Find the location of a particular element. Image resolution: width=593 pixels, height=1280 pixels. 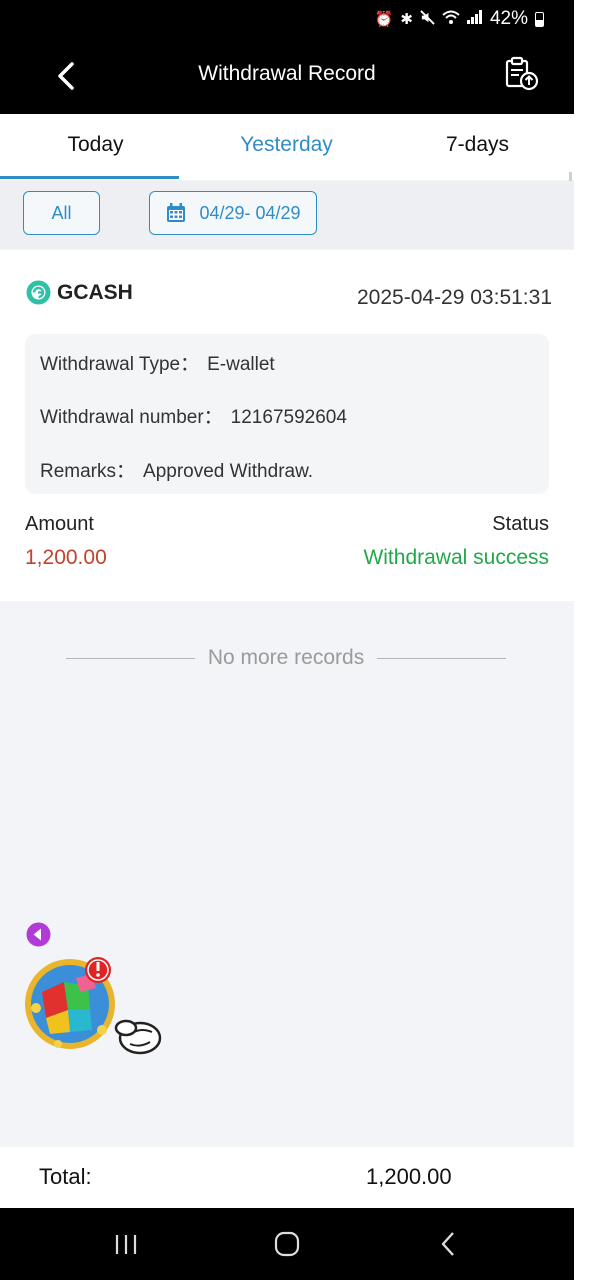

page-title: Withdrawal Record is located at coordinates (287, 73).